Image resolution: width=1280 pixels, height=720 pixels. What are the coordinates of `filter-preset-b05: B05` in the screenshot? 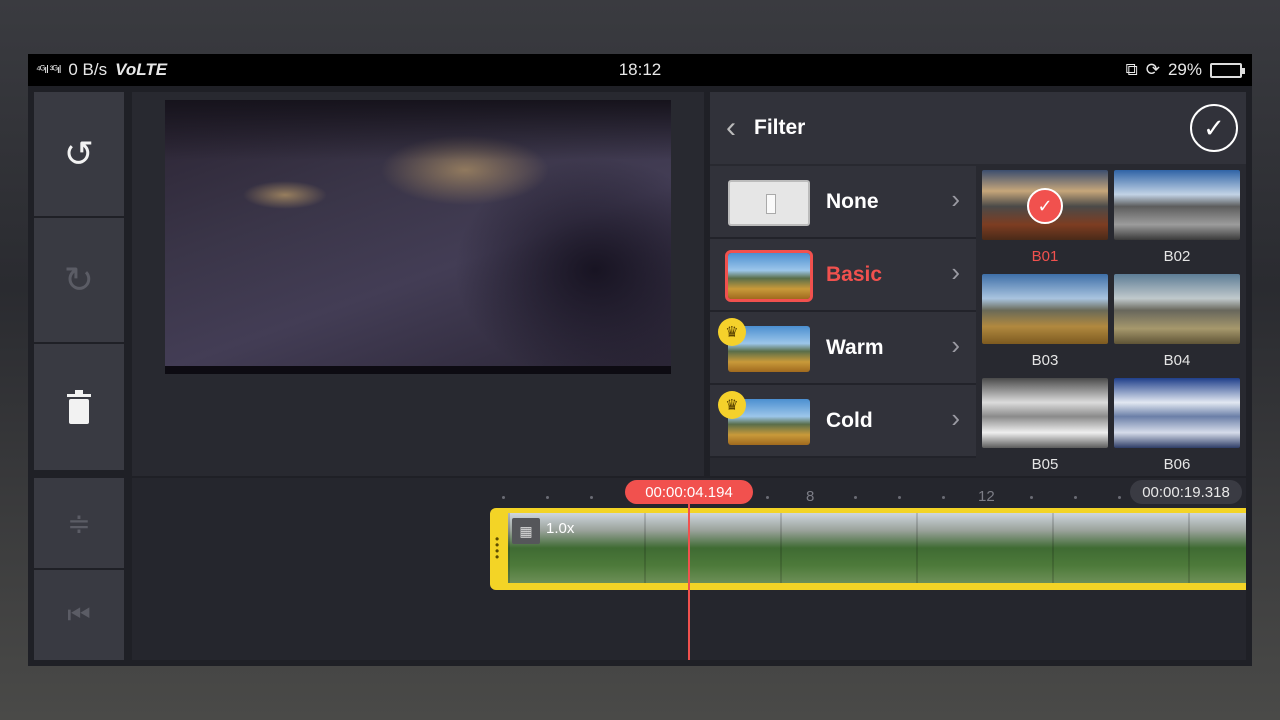 It's located at (1045, 424).